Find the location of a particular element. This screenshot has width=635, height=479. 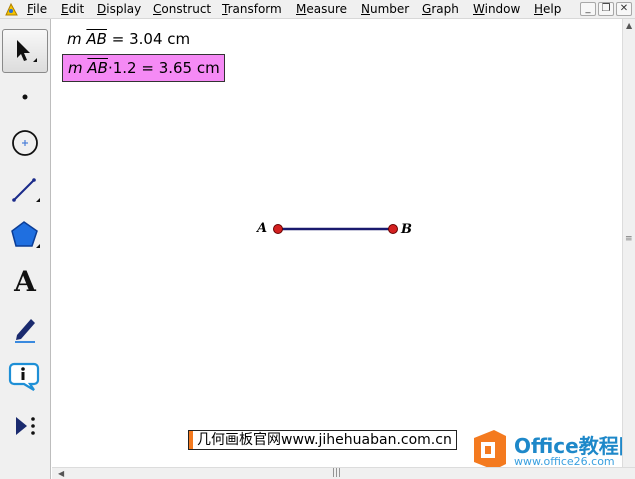

watermark-caption: 几何画板官网www.jihehuaban.com.cn is located at coordinates (322, 440).